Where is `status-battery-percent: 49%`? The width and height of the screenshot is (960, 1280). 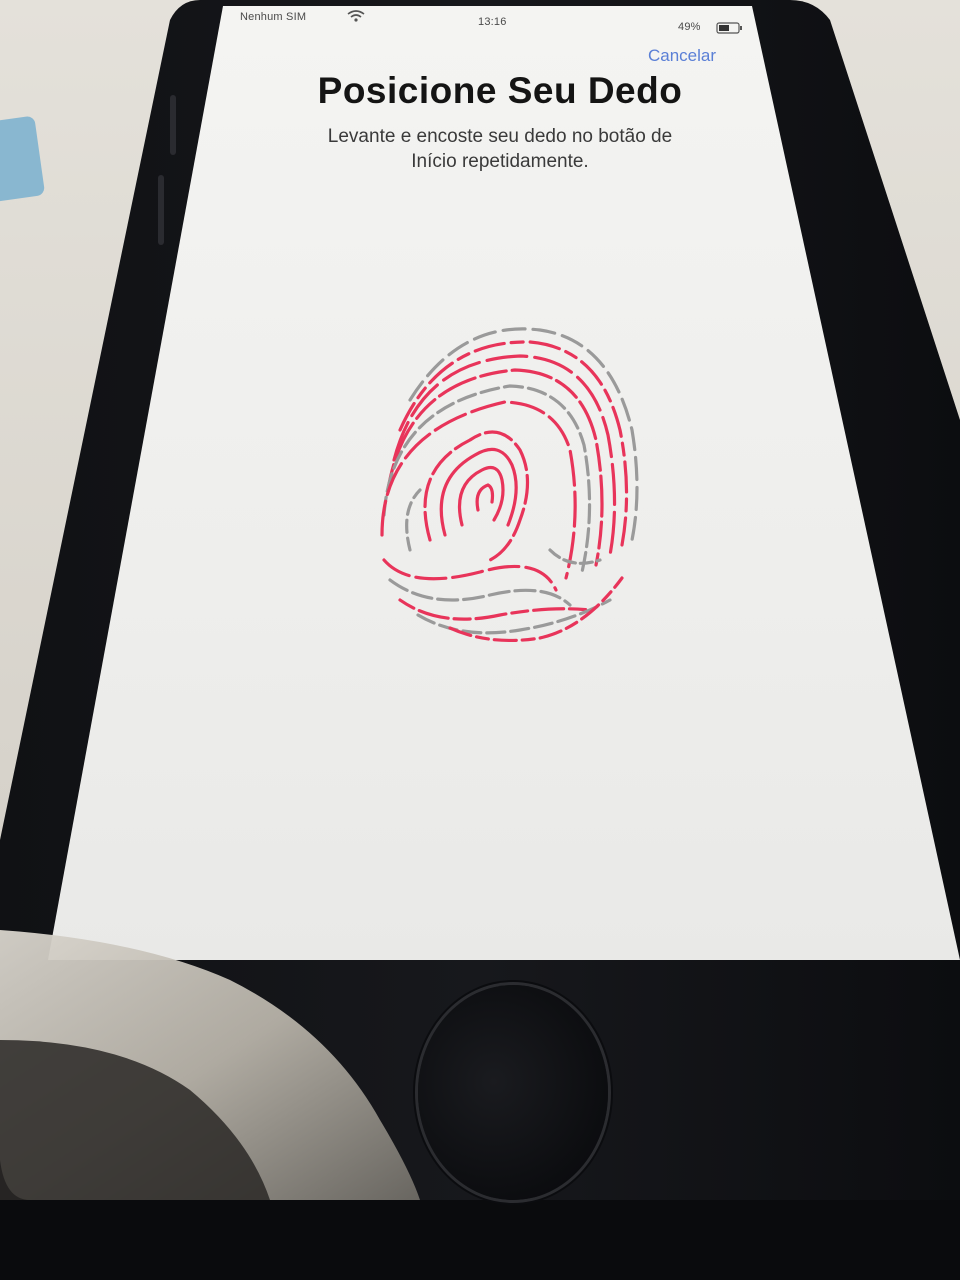
status-battery-percent: 49% is located at coordinates (689, 27).